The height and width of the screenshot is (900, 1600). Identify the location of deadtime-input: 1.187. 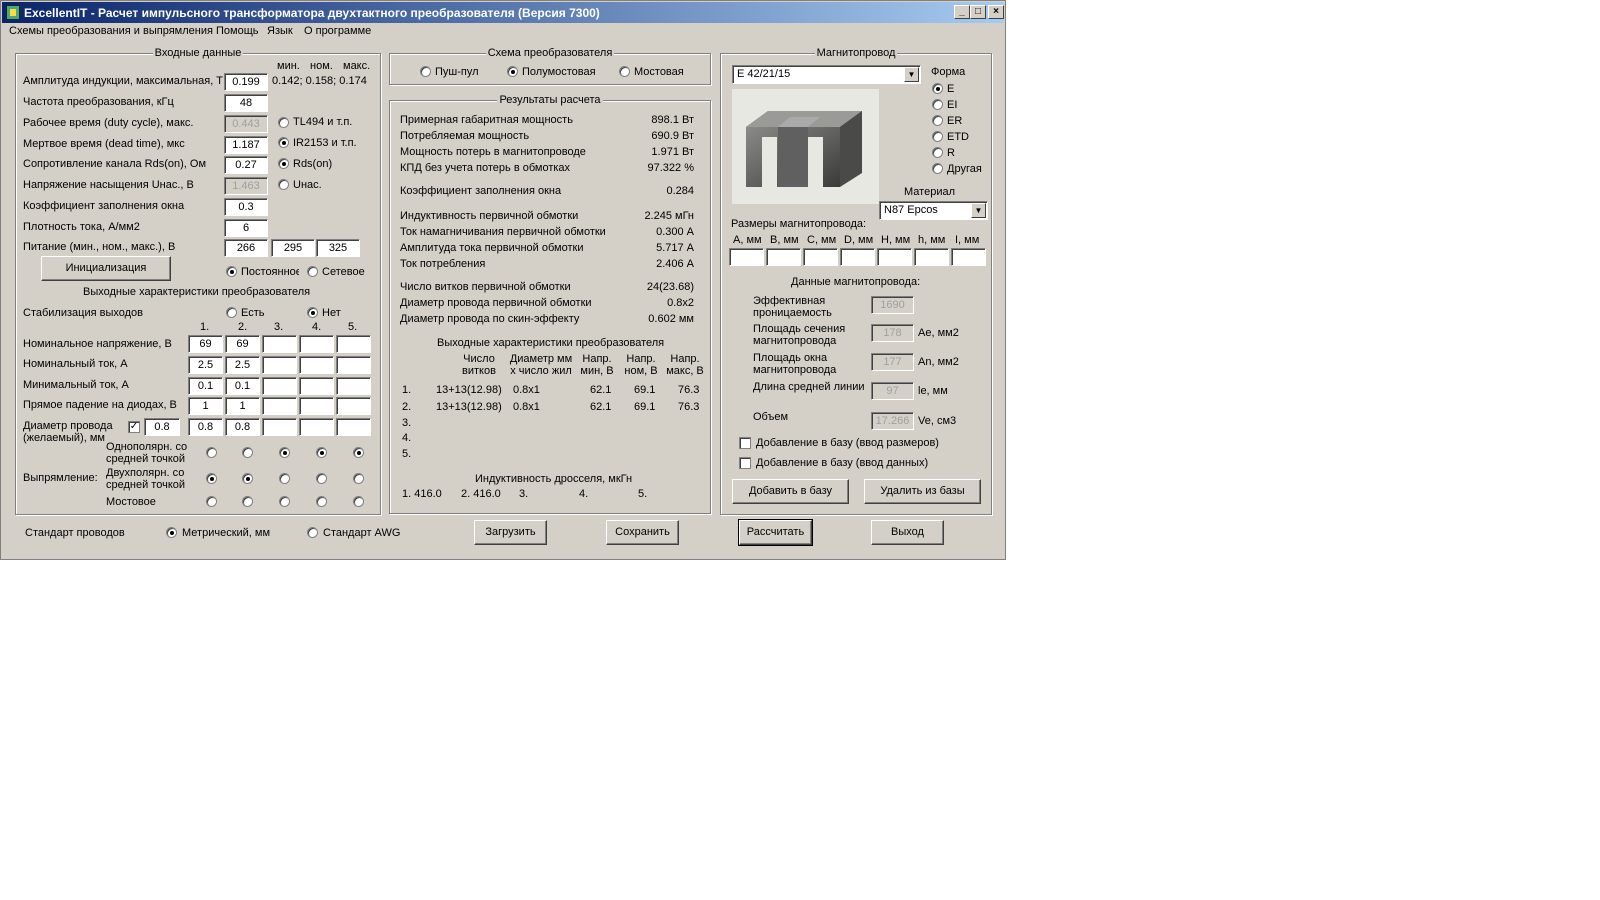
(246, 145).